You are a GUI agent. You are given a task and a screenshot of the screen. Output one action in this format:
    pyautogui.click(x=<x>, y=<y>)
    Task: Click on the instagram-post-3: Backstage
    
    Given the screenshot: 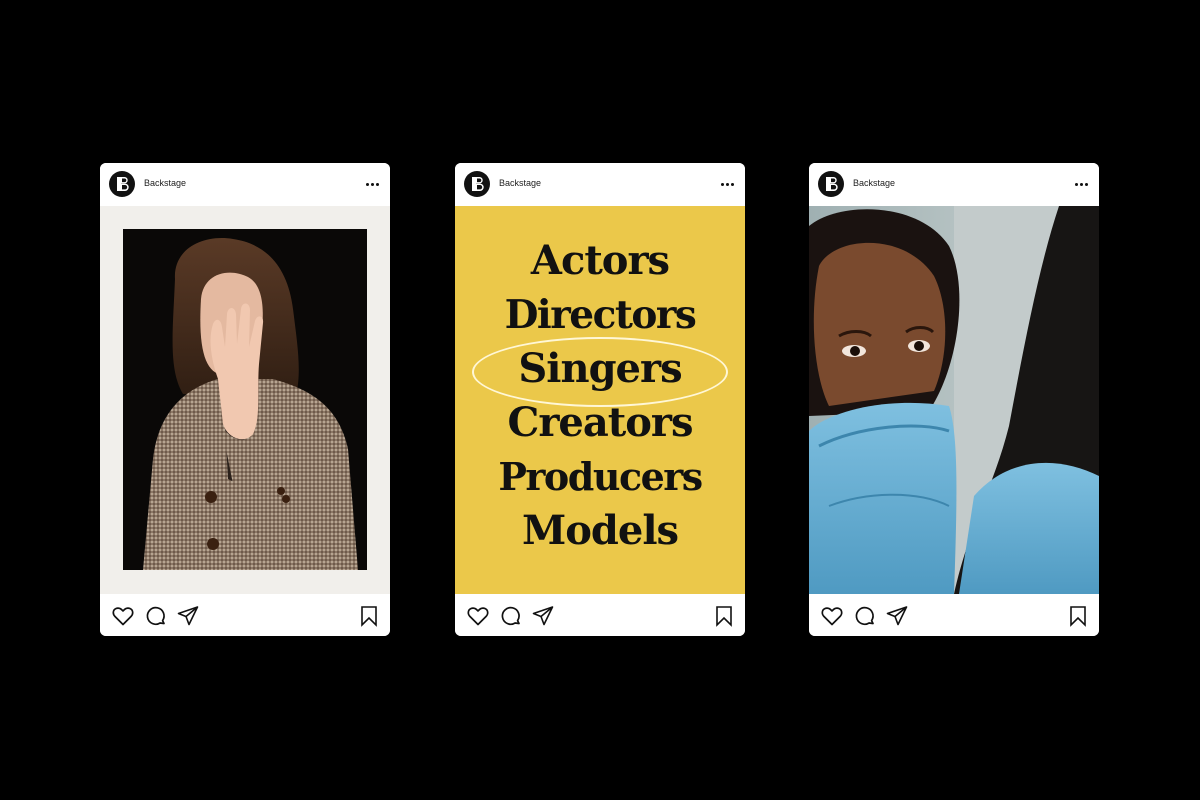 What is the action you would take?
    pyautogui.click(x=954, y=399)
    